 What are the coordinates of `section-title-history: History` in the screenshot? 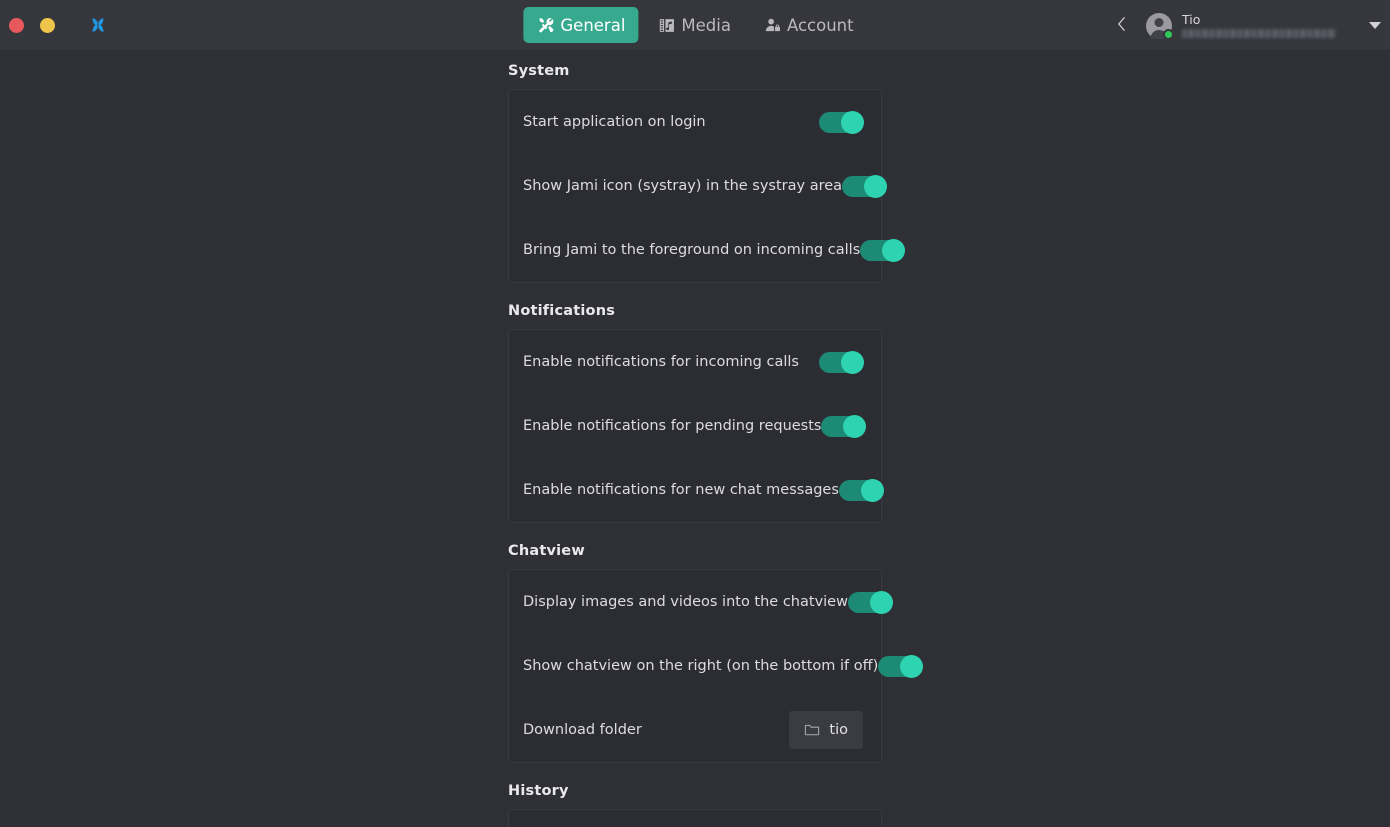 It's located at (538, 791).